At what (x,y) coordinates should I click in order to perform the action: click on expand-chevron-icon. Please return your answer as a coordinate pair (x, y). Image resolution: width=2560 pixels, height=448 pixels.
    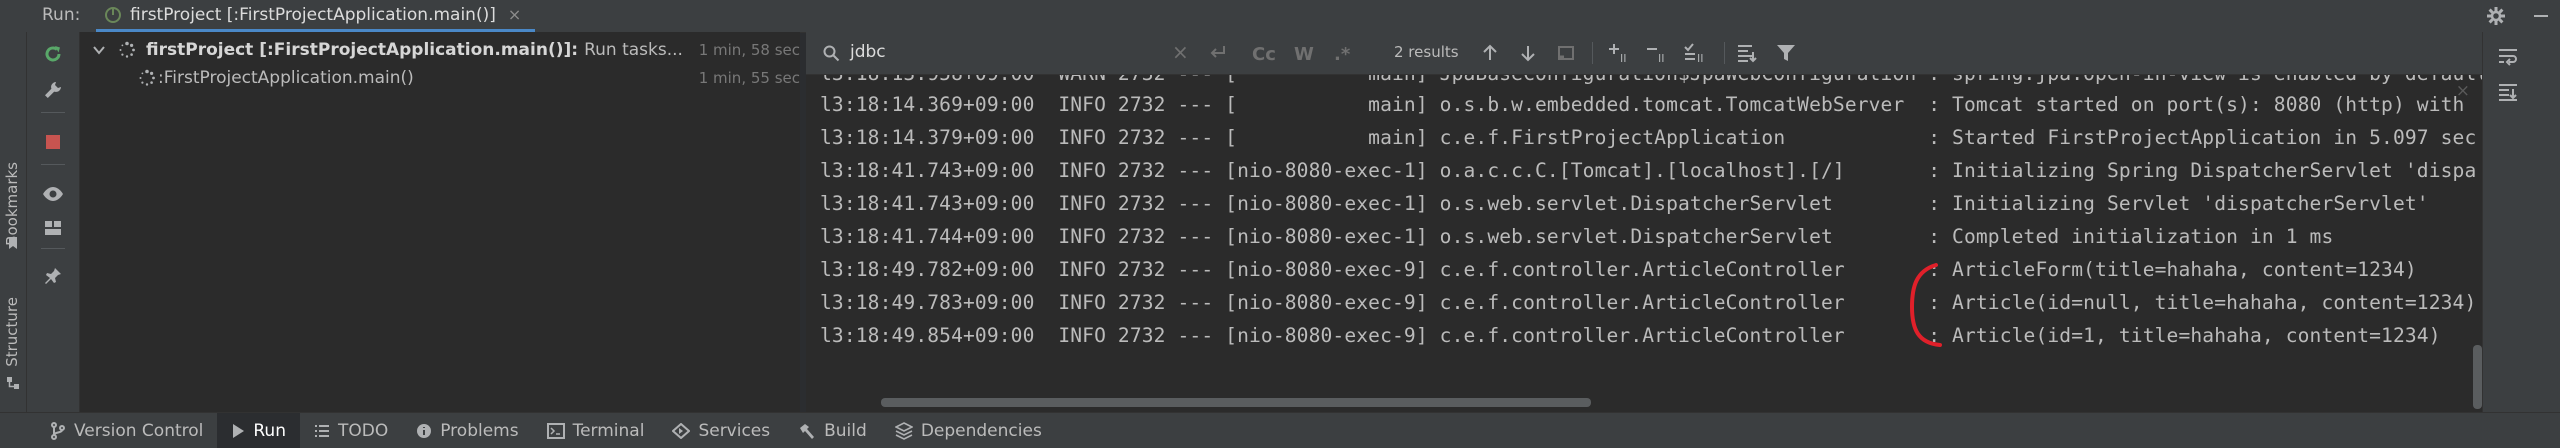
    Looking at the image, I should click on (99, 50).